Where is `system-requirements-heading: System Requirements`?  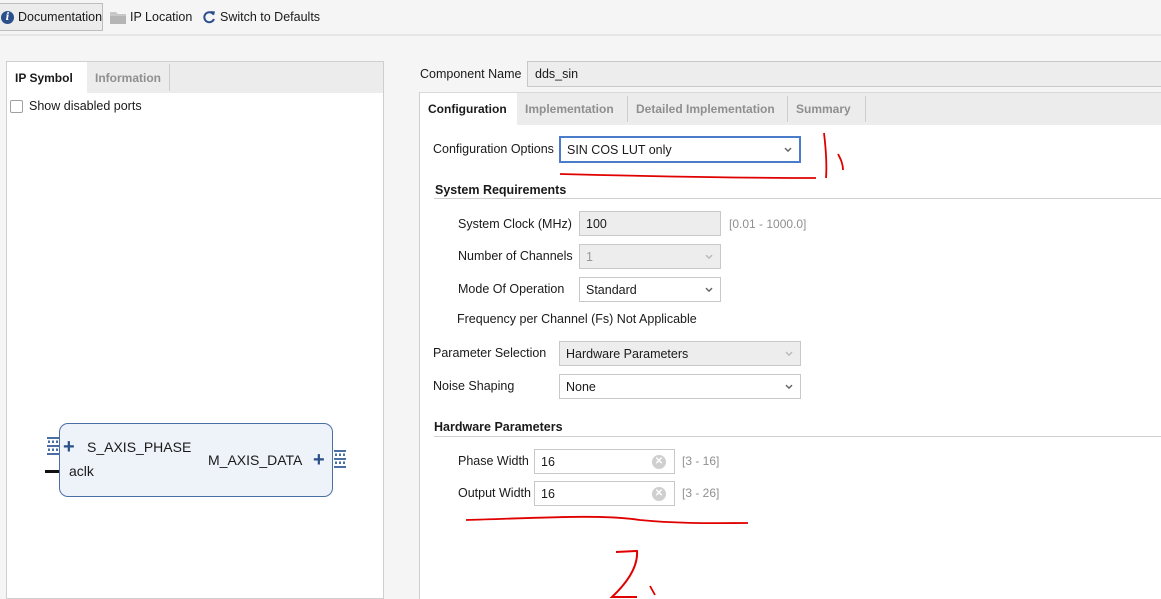 system-requirements-heading: System Requirements is located at coordinates (501, 190).